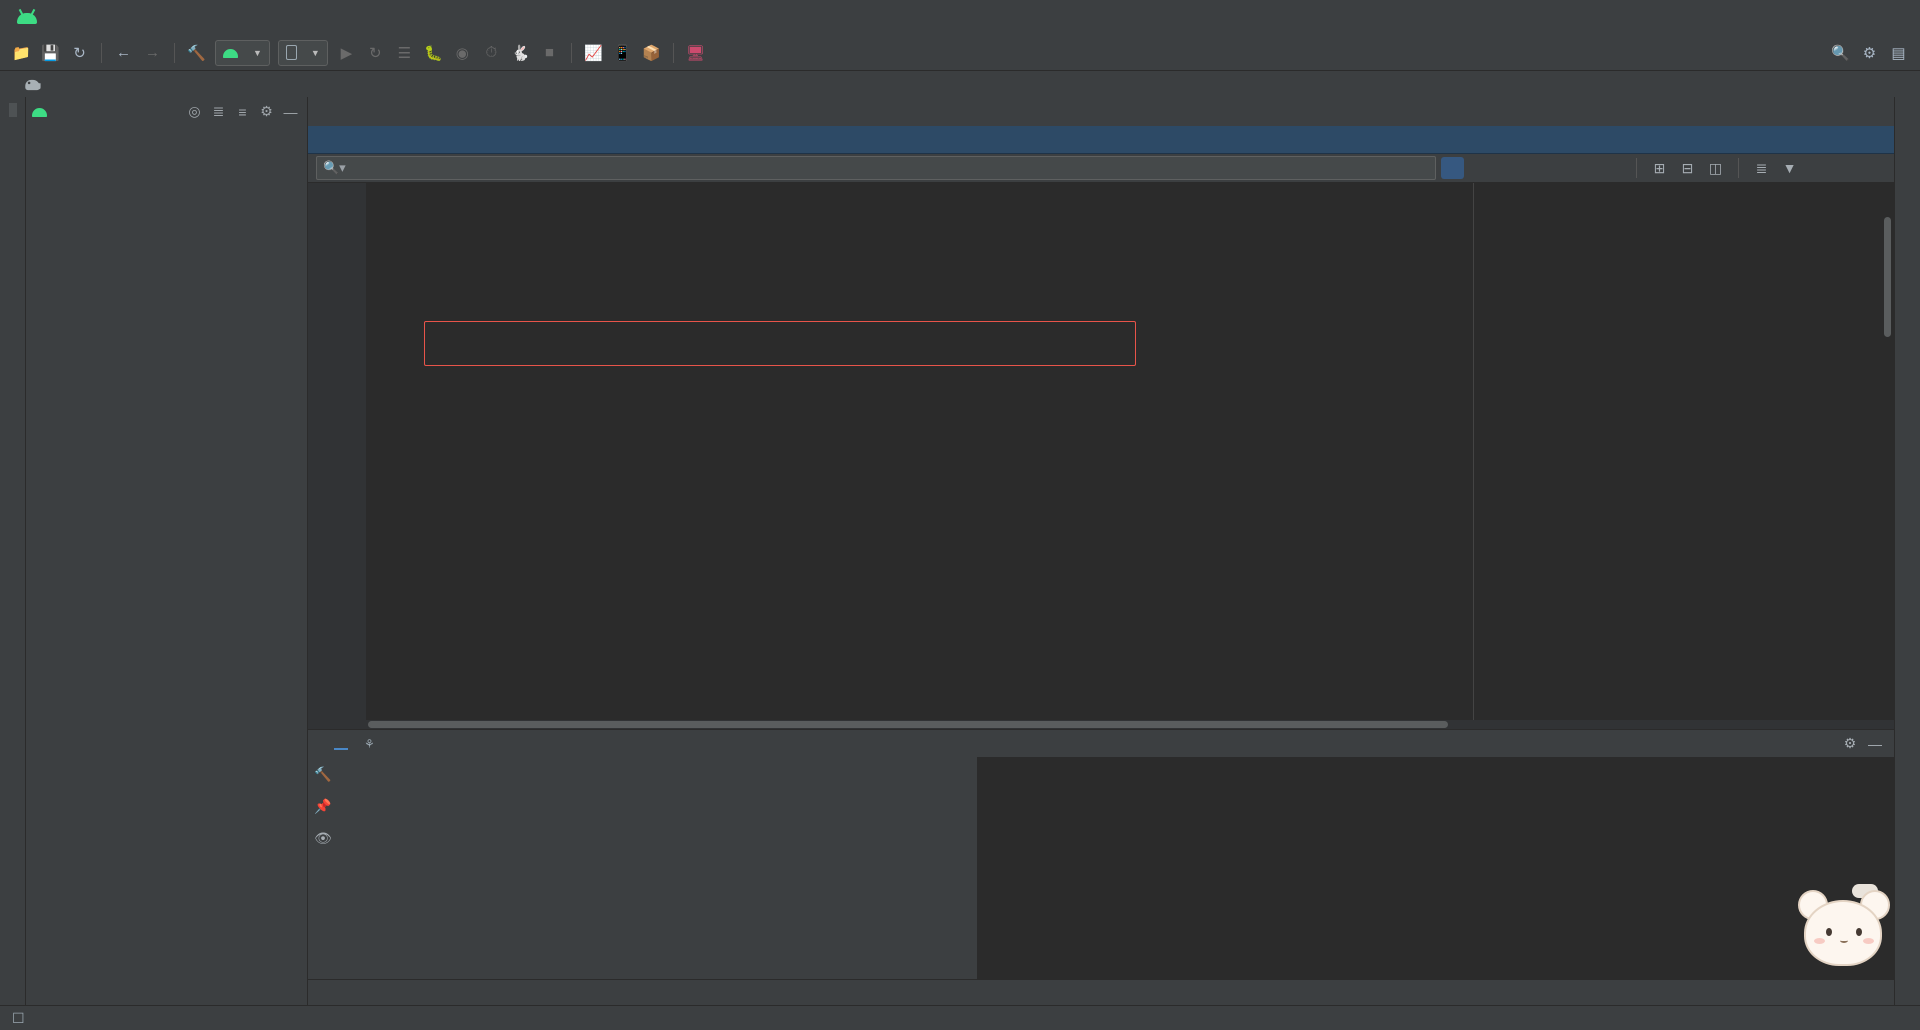 The width and height of the screenshot is (1920, 1030). Describe the element at coordinates (1508, 168) in the screenshot. I see `regex-toggle` at that location.